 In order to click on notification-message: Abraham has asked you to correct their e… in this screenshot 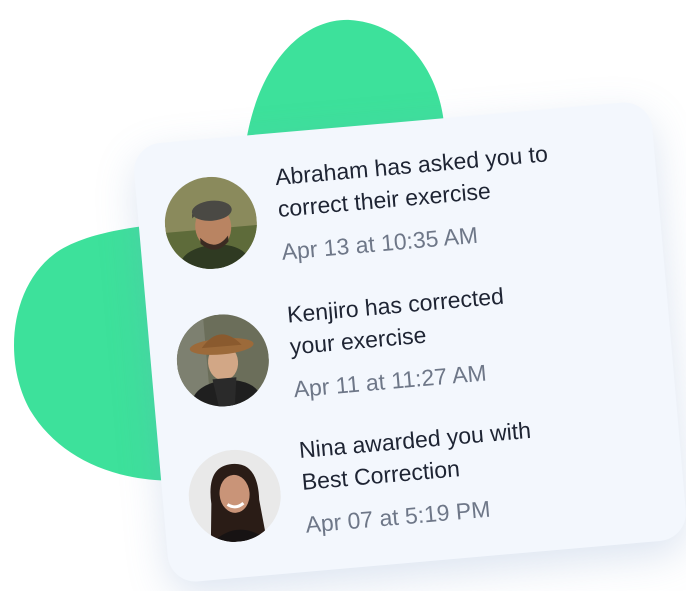, I will do `click(411, 181)`.